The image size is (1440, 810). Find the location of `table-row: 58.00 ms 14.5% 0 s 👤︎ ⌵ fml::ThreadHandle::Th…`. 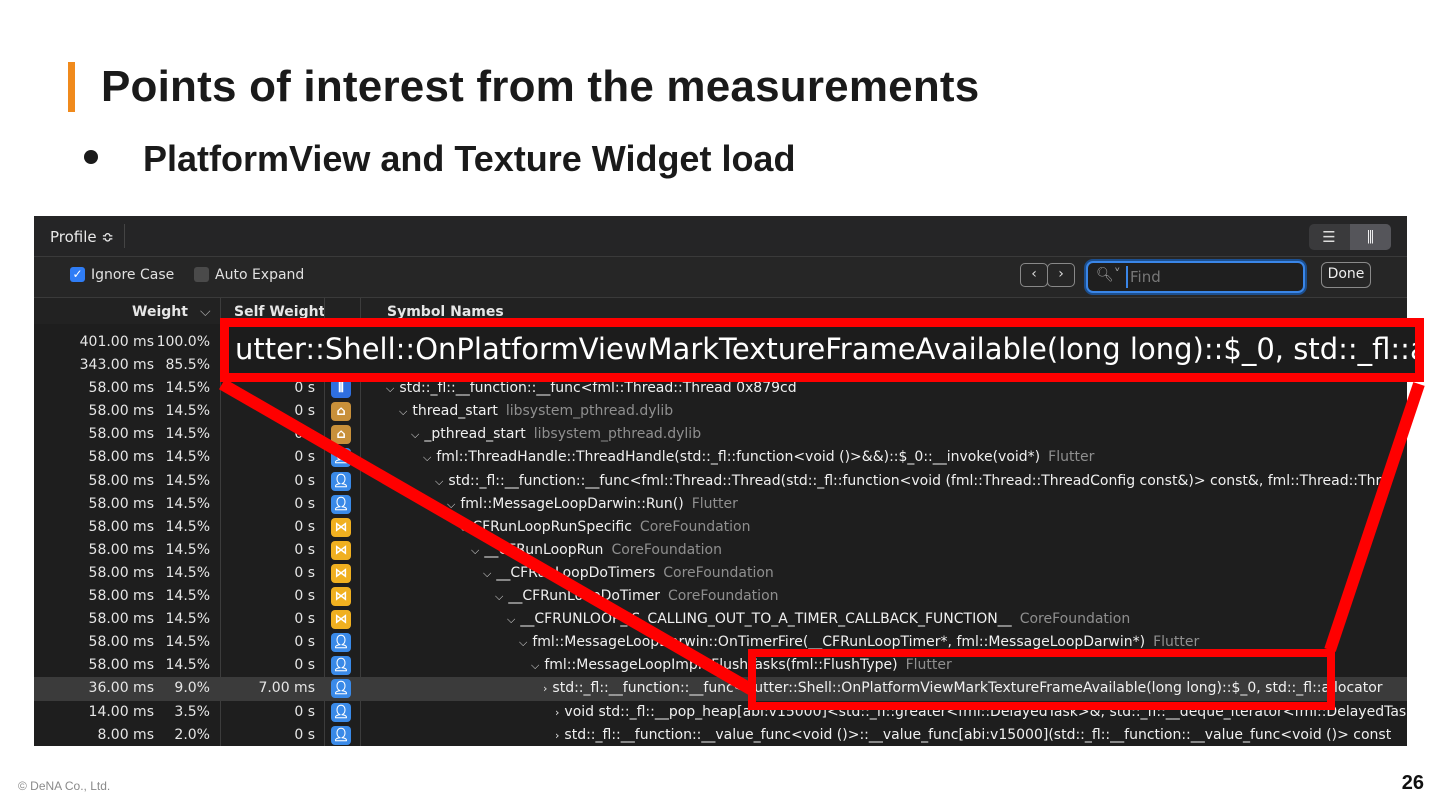

table-row: 58.00 ms 14.5% 0 s 👤︎ ⌵ fml::ThreadHandle::Th… is located at coordinates (720, 457).